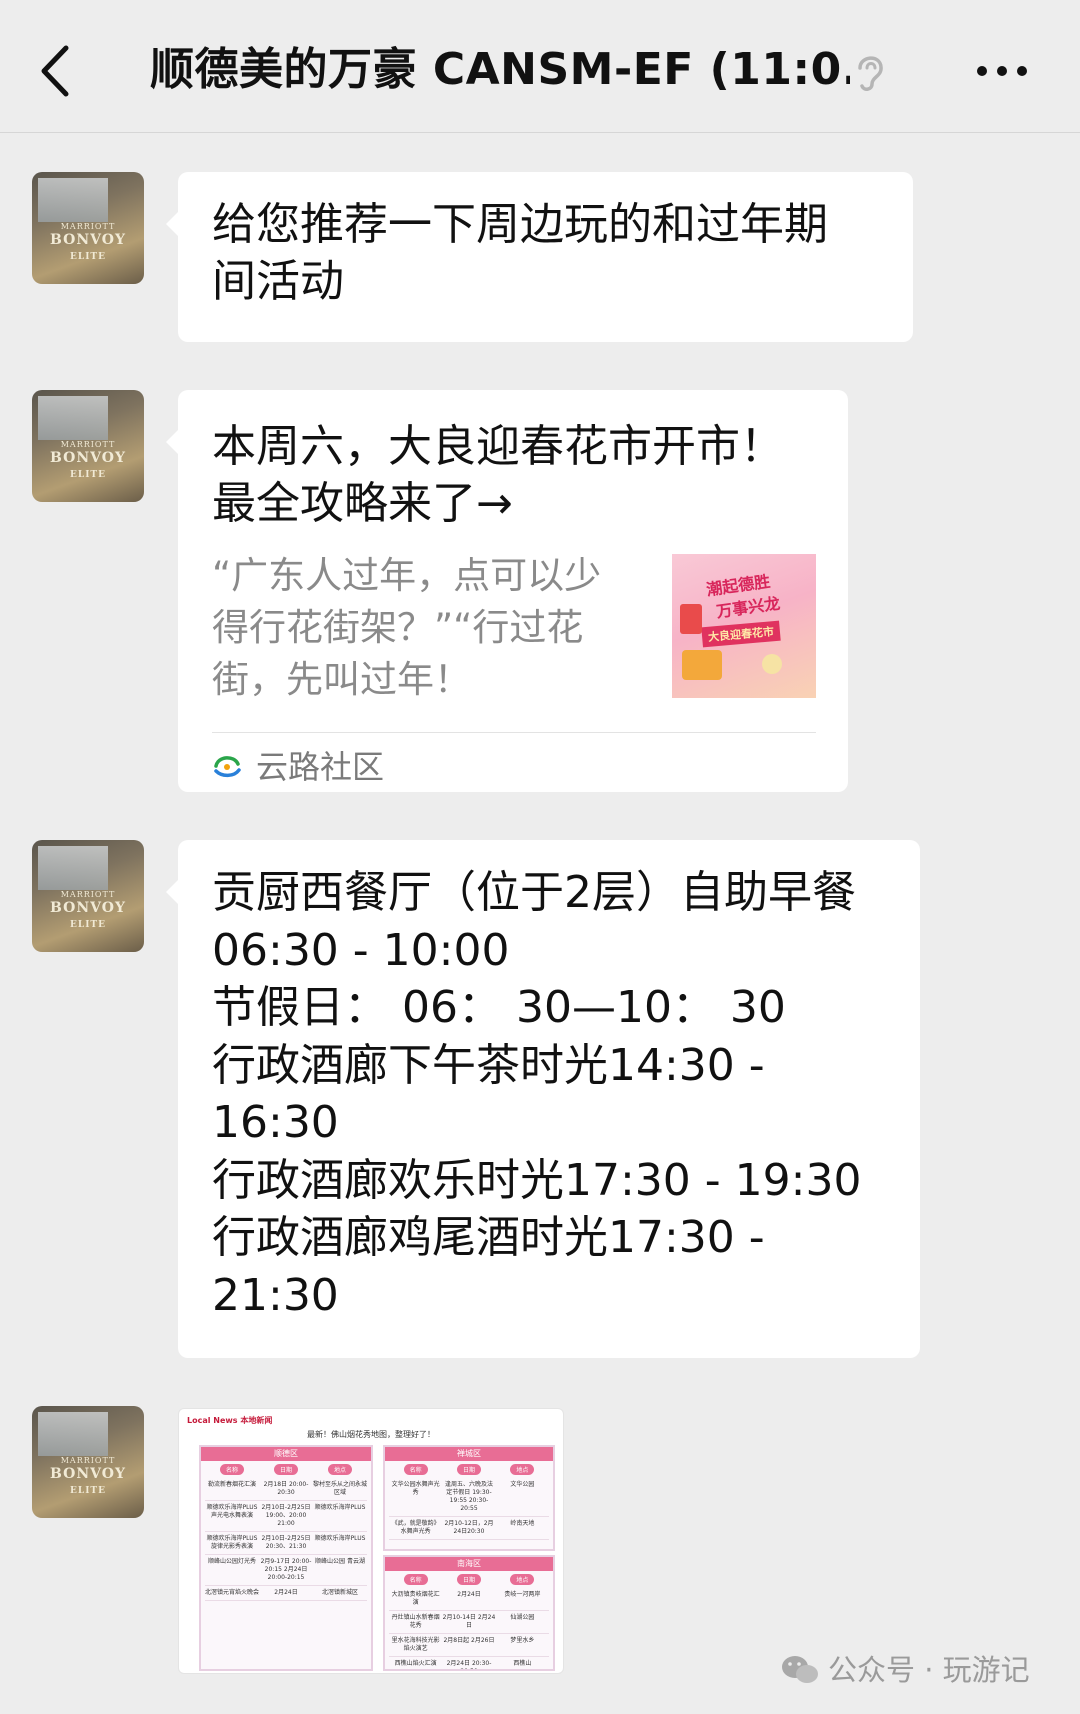 This screenshot has width=1080, height=1714. What do you see at coordinates (870, 72) in the screenshot?
I see `ear-icon` at bounding box center [870, 72].